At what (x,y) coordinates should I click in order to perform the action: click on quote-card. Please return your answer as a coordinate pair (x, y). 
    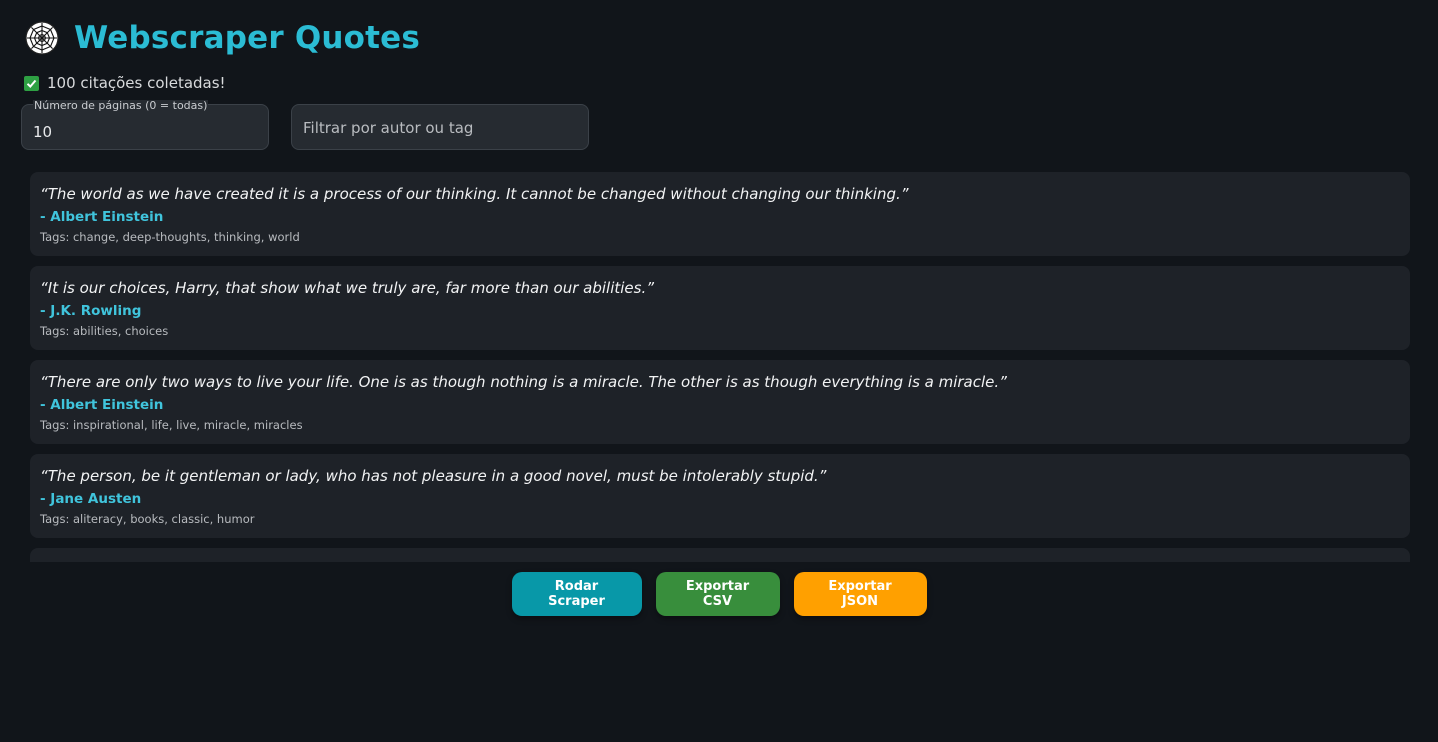
    Looking at the image, I should click on (720, 555).